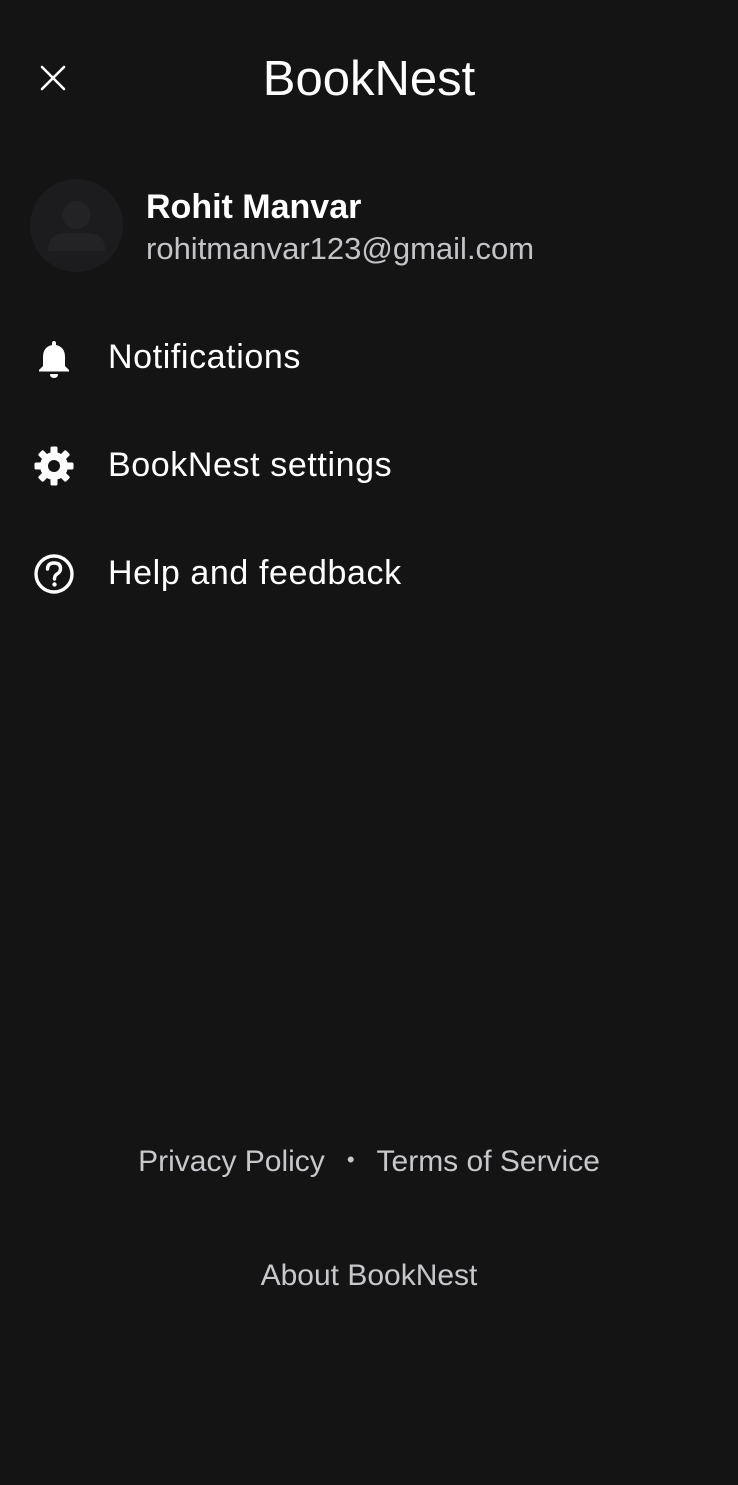 The image size is (738, 1485). What do you see at coordinates (370, 225) in the screenshot?
I see `account-card: Rohit Manvar rohitmanvar123@gmail.com` at bounding box center [370, 225].